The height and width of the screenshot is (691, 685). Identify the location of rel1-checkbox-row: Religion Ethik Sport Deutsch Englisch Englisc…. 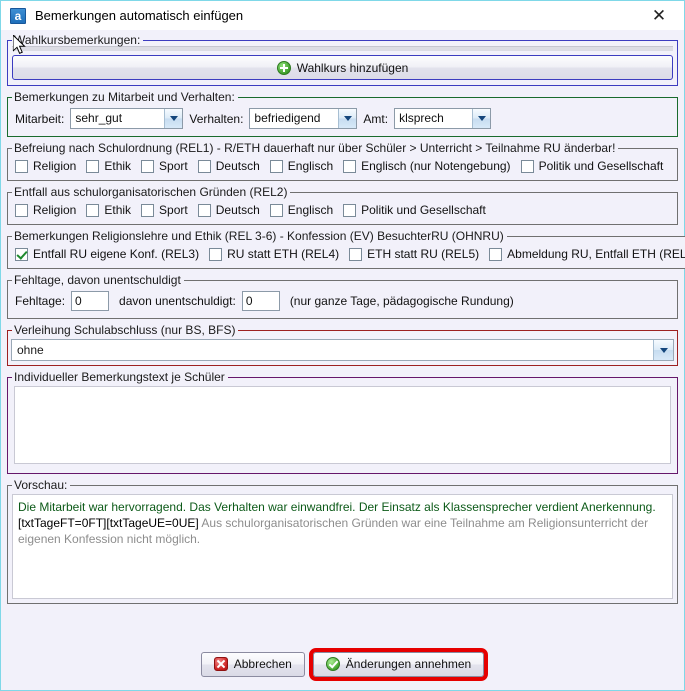
(342, 166).